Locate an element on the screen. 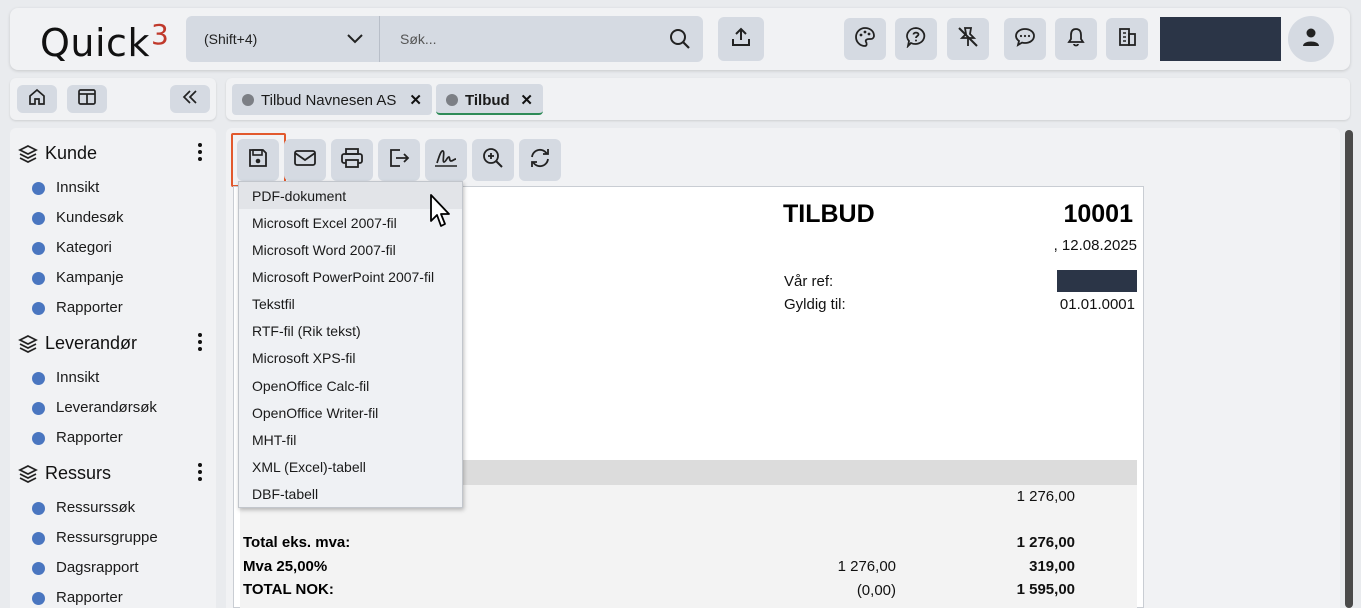 This screenshot has height=608, width=1361. top-bar: Quick3 (Shift+4) is located at coordinates (680, 39).